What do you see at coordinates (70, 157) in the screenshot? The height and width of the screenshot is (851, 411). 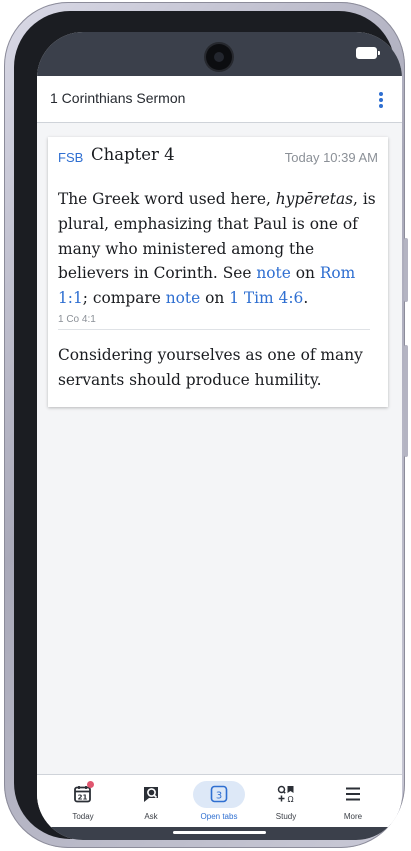 I see `note-source: FSB` at bounding box center [70, 157].